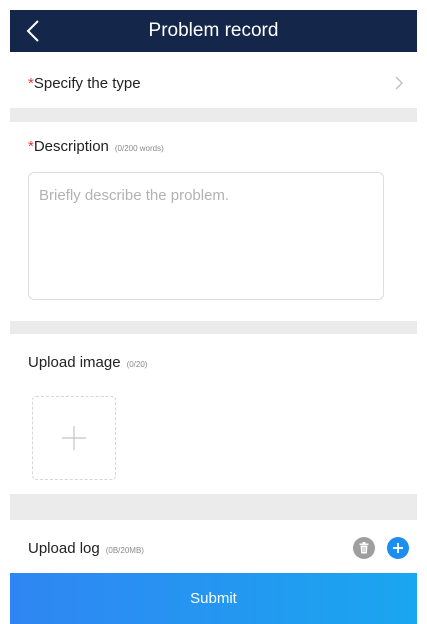  I want to click on upload-log-row: Upload log (0B/20MB), so click(213, 548).